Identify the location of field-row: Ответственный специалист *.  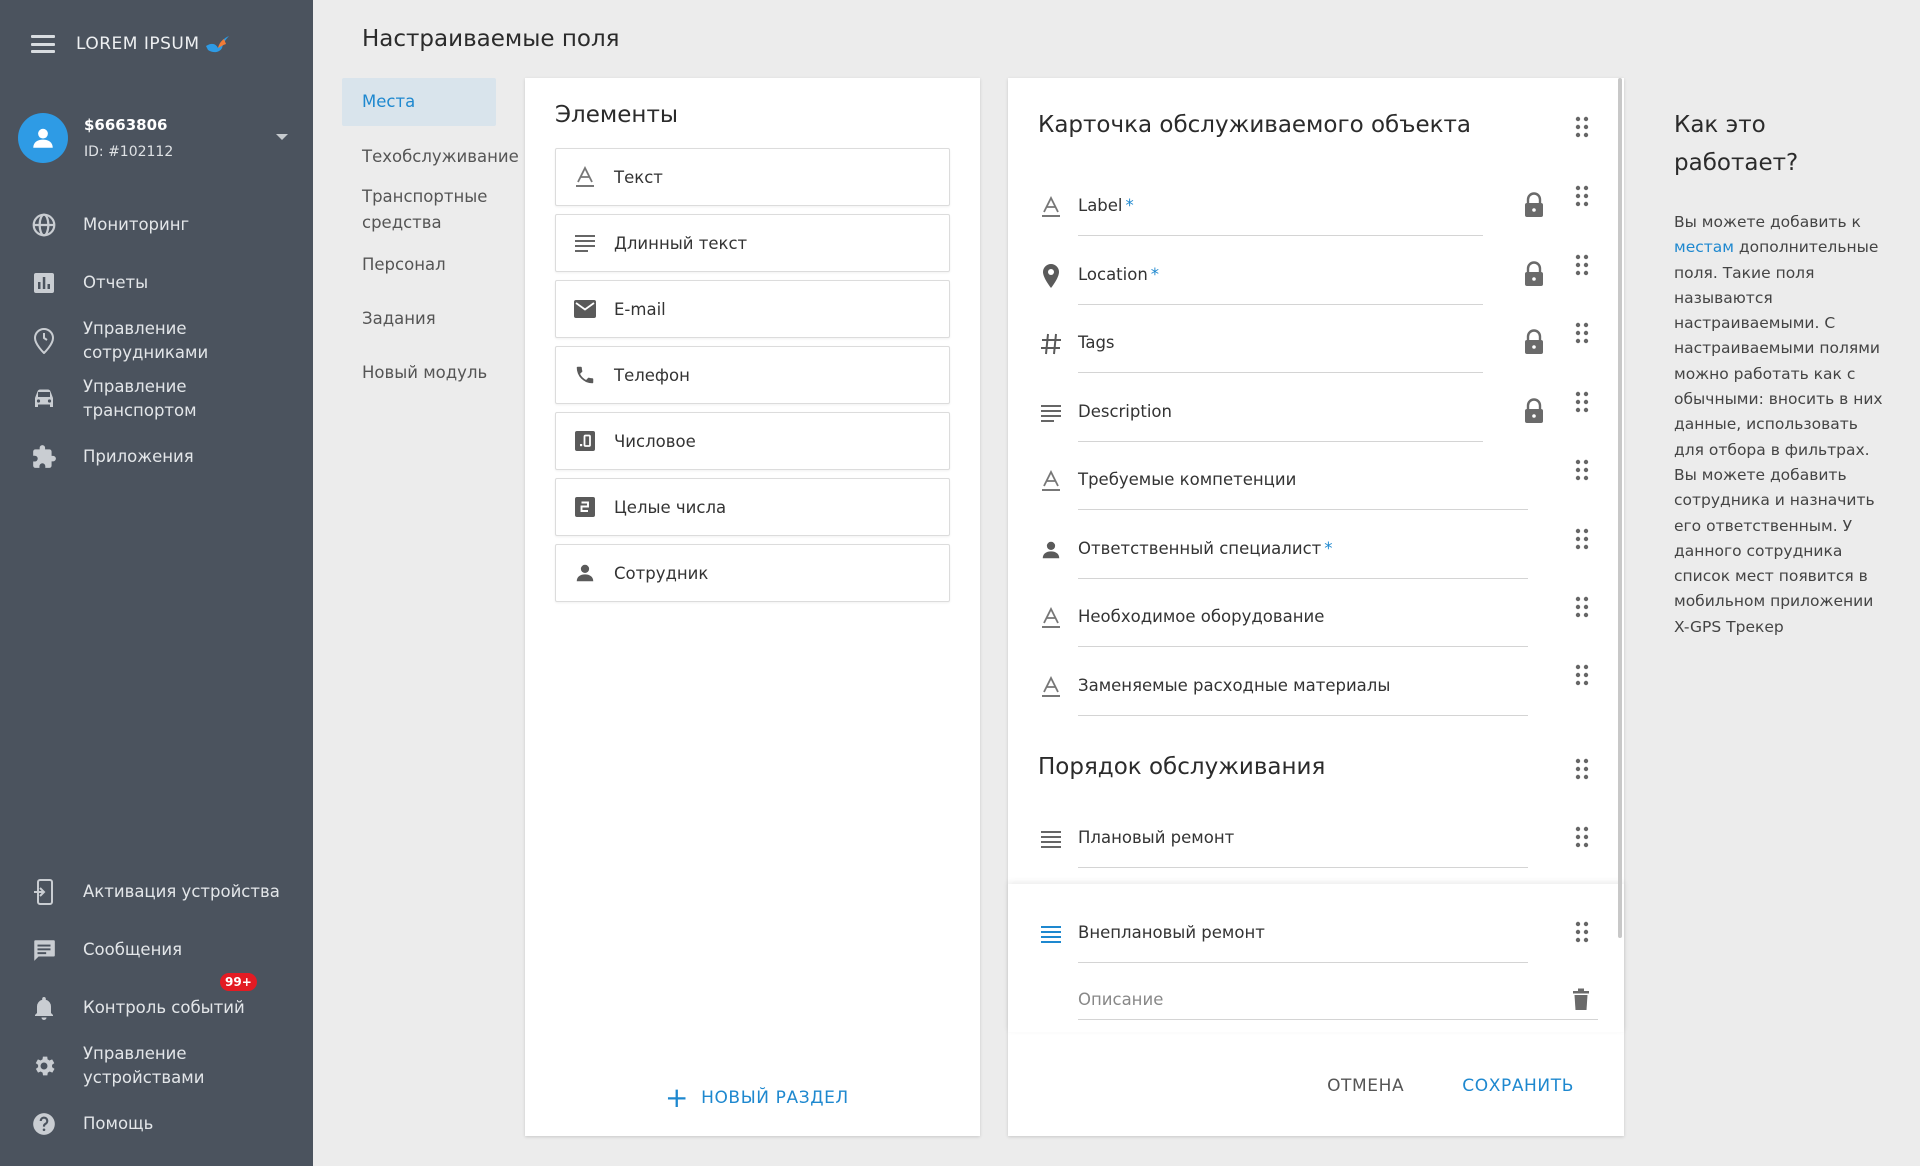
(1298, 551).